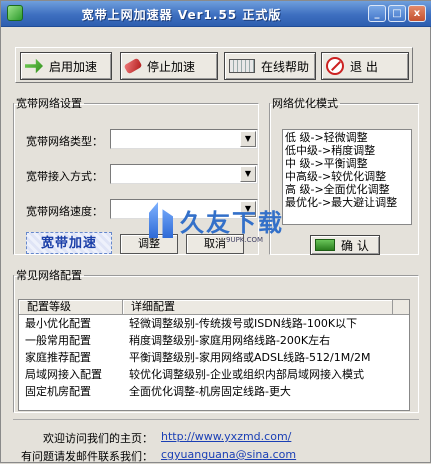 The height and width of the screenshot is (464, 431). I want to click on confirm-label: 确 认, so click(355, 245).